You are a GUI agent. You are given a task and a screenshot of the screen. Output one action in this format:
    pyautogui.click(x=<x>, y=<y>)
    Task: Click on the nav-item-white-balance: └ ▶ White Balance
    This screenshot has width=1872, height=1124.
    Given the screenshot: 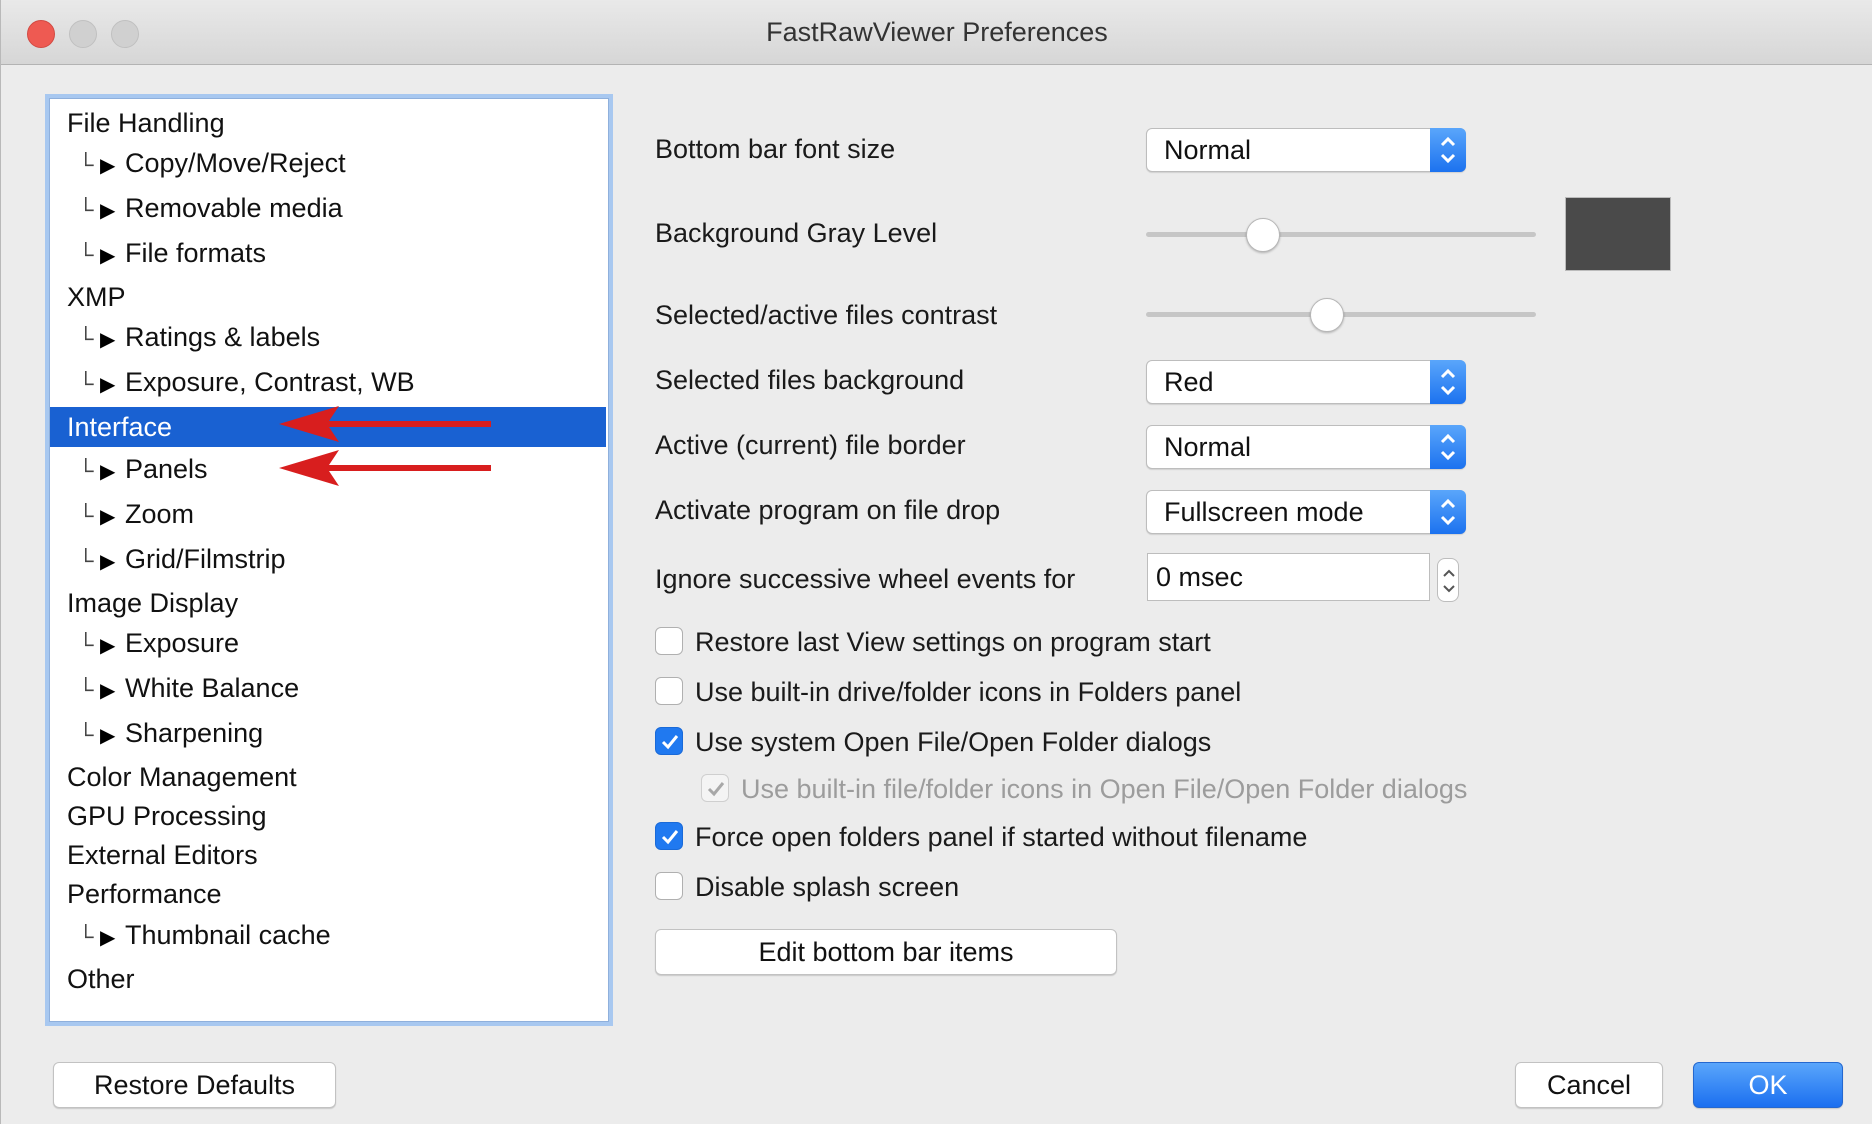 What is the action you would take?
    pyautogui.click(x=328, y=688)
    